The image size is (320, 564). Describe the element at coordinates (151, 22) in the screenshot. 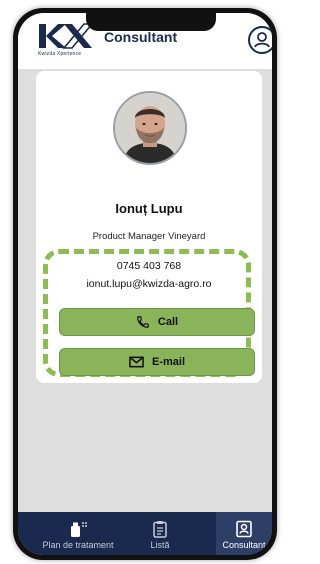

I see `phone-notch` at that location.